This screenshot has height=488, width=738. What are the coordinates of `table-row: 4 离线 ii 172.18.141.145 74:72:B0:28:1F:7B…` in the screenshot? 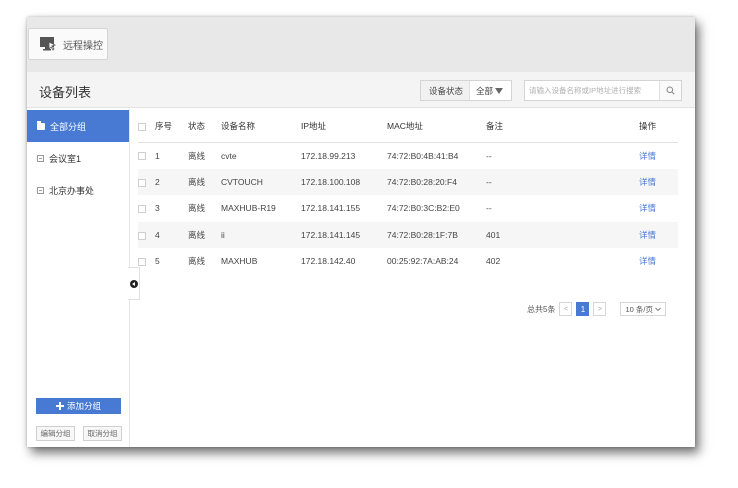 It's located at (408, 234).